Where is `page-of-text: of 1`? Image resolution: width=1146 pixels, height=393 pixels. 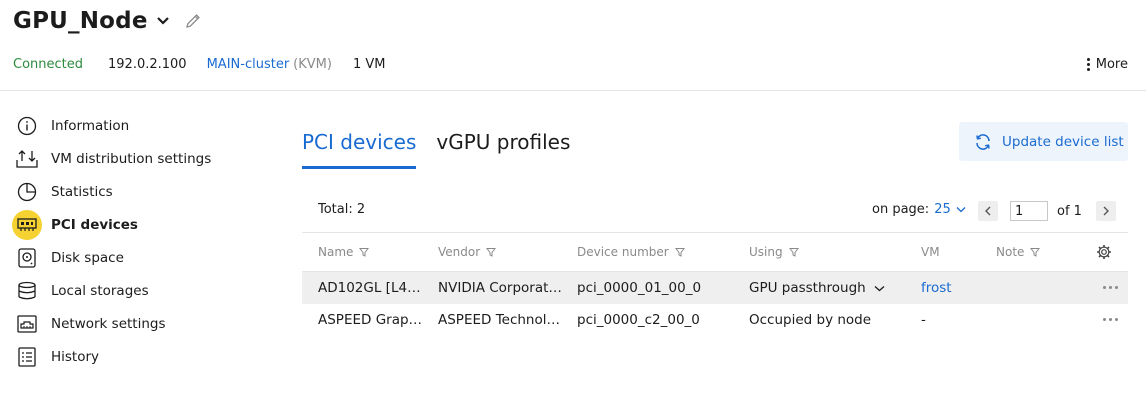 page-of-text: of 1 is located at coordinates (1069, 211).